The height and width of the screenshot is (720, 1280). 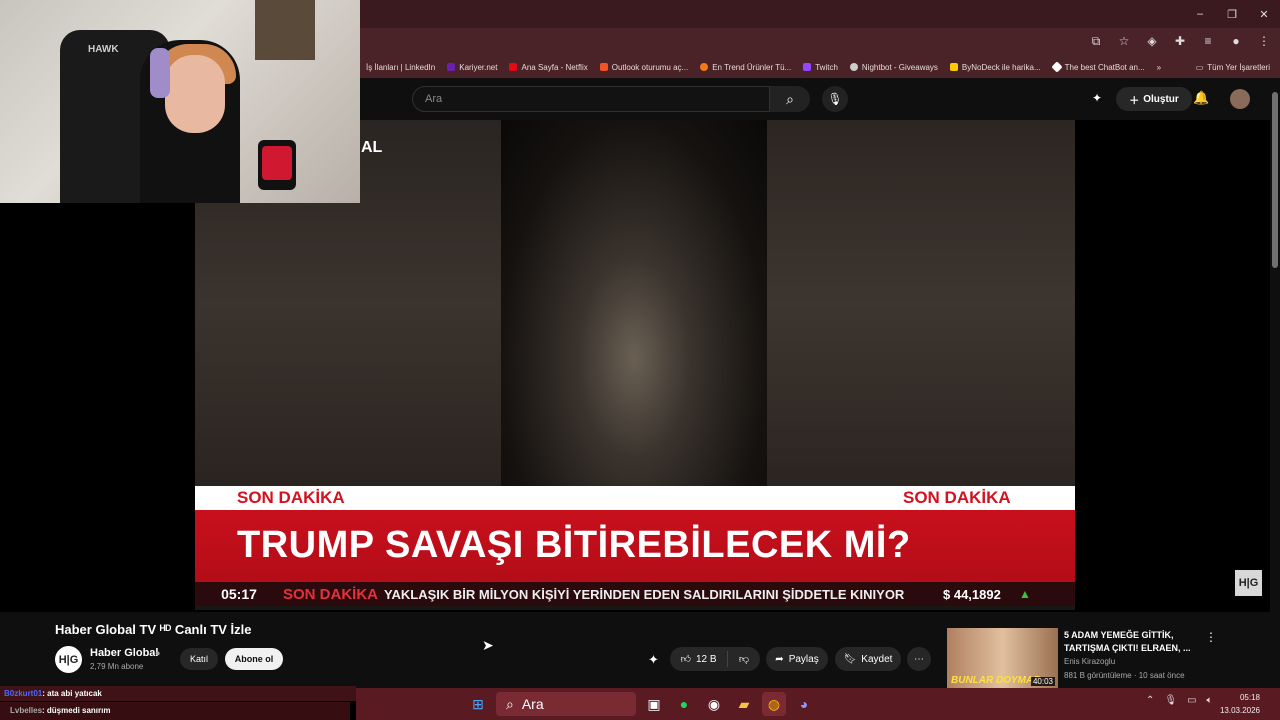 I want to click on recommended-meta: 881 B görüntüleme · 10 saat önce, so click(x=1124, y=675).